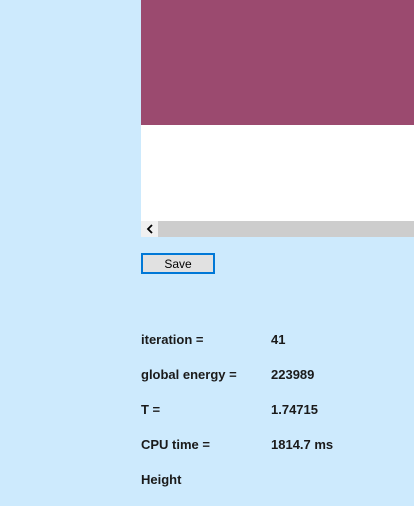  I want to click on save-button: Save, so click(178, 263).